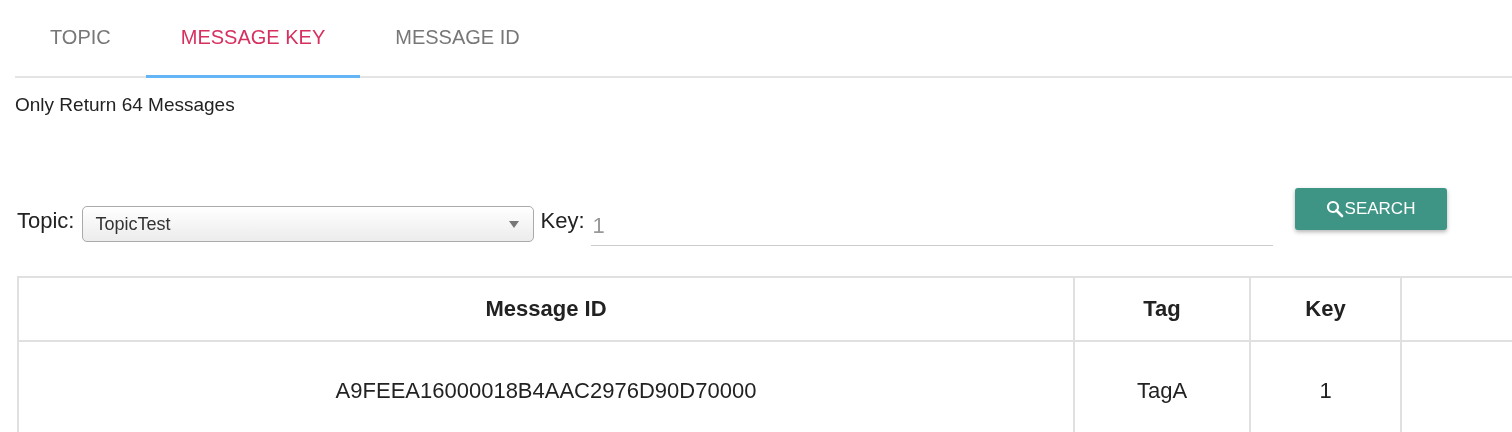 The height and width of the screenshot is (432, 1512). Describe the element at coordinates (546, 309) in the screenshot. I see `column-header: Message ID` at that location.